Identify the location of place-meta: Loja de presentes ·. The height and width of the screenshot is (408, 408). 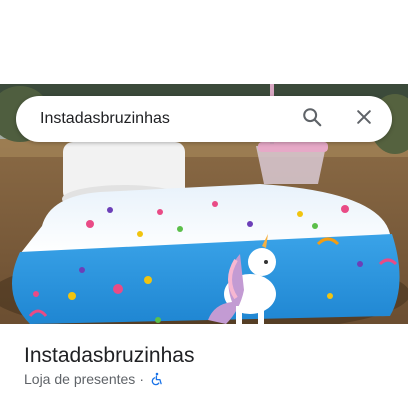
(94, 379).